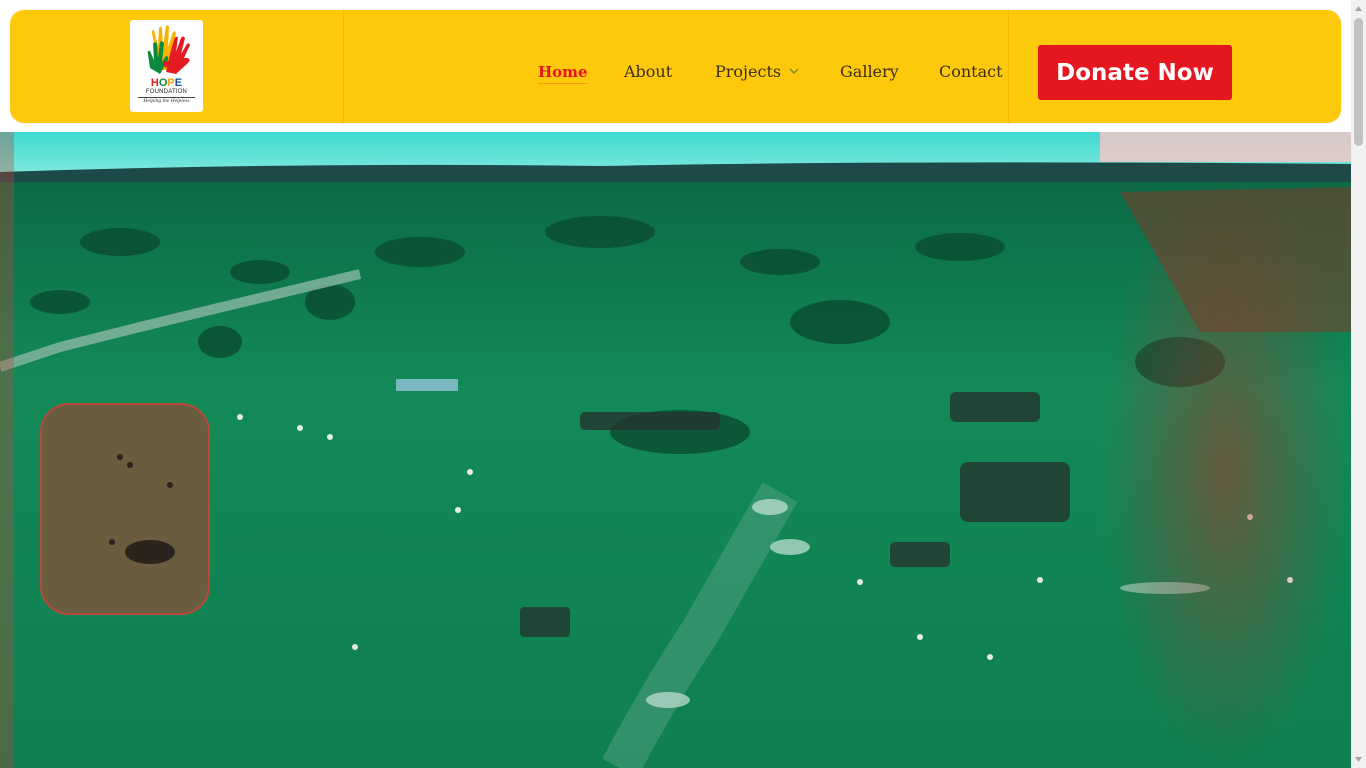 This screenshot has height=768, width=1366. What do you see at coordinates (1358, 8) in the screenshot?
I see `scroll-up-arrow-icon` at bounding box center [1358, 8].